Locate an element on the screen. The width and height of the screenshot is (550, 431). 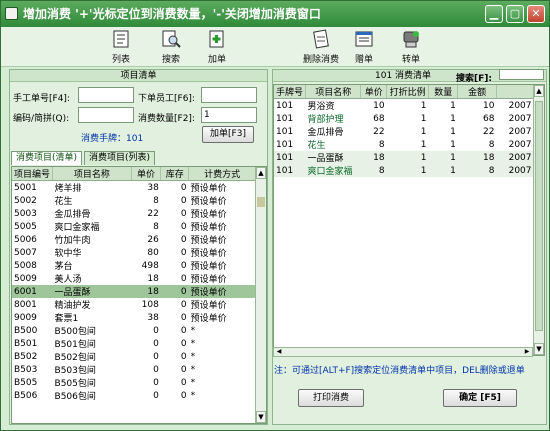
table-cell: 9009 is located at coordinates (25, 317).